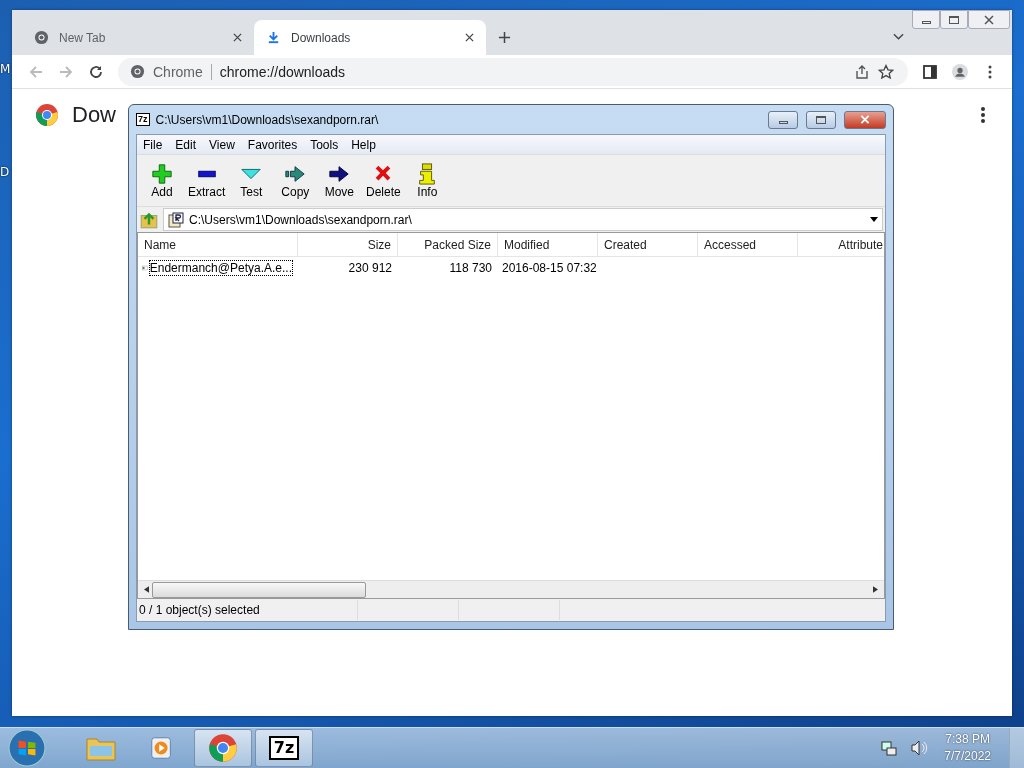  Describe the element at coordinates (162, 173) in the screenshot. I see `plus-icon` at that location.